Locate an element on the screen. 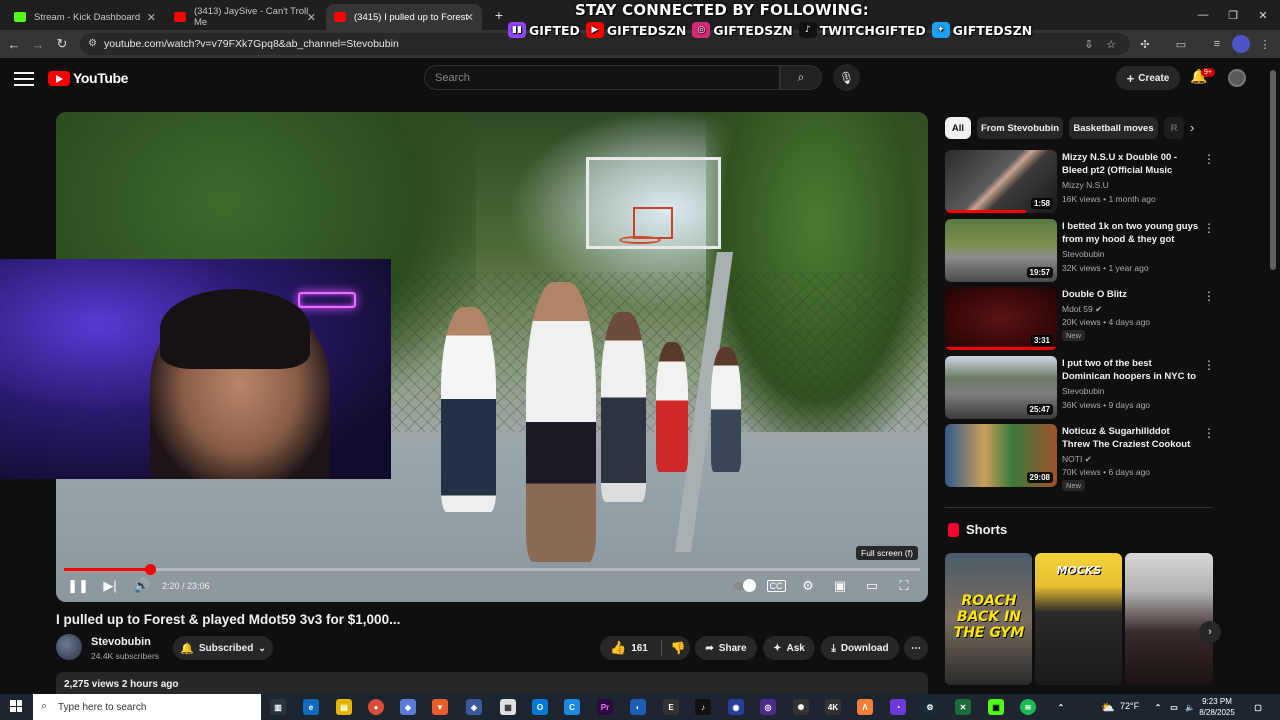  media-icon: ≡ is located at coordinates (1217, 44).